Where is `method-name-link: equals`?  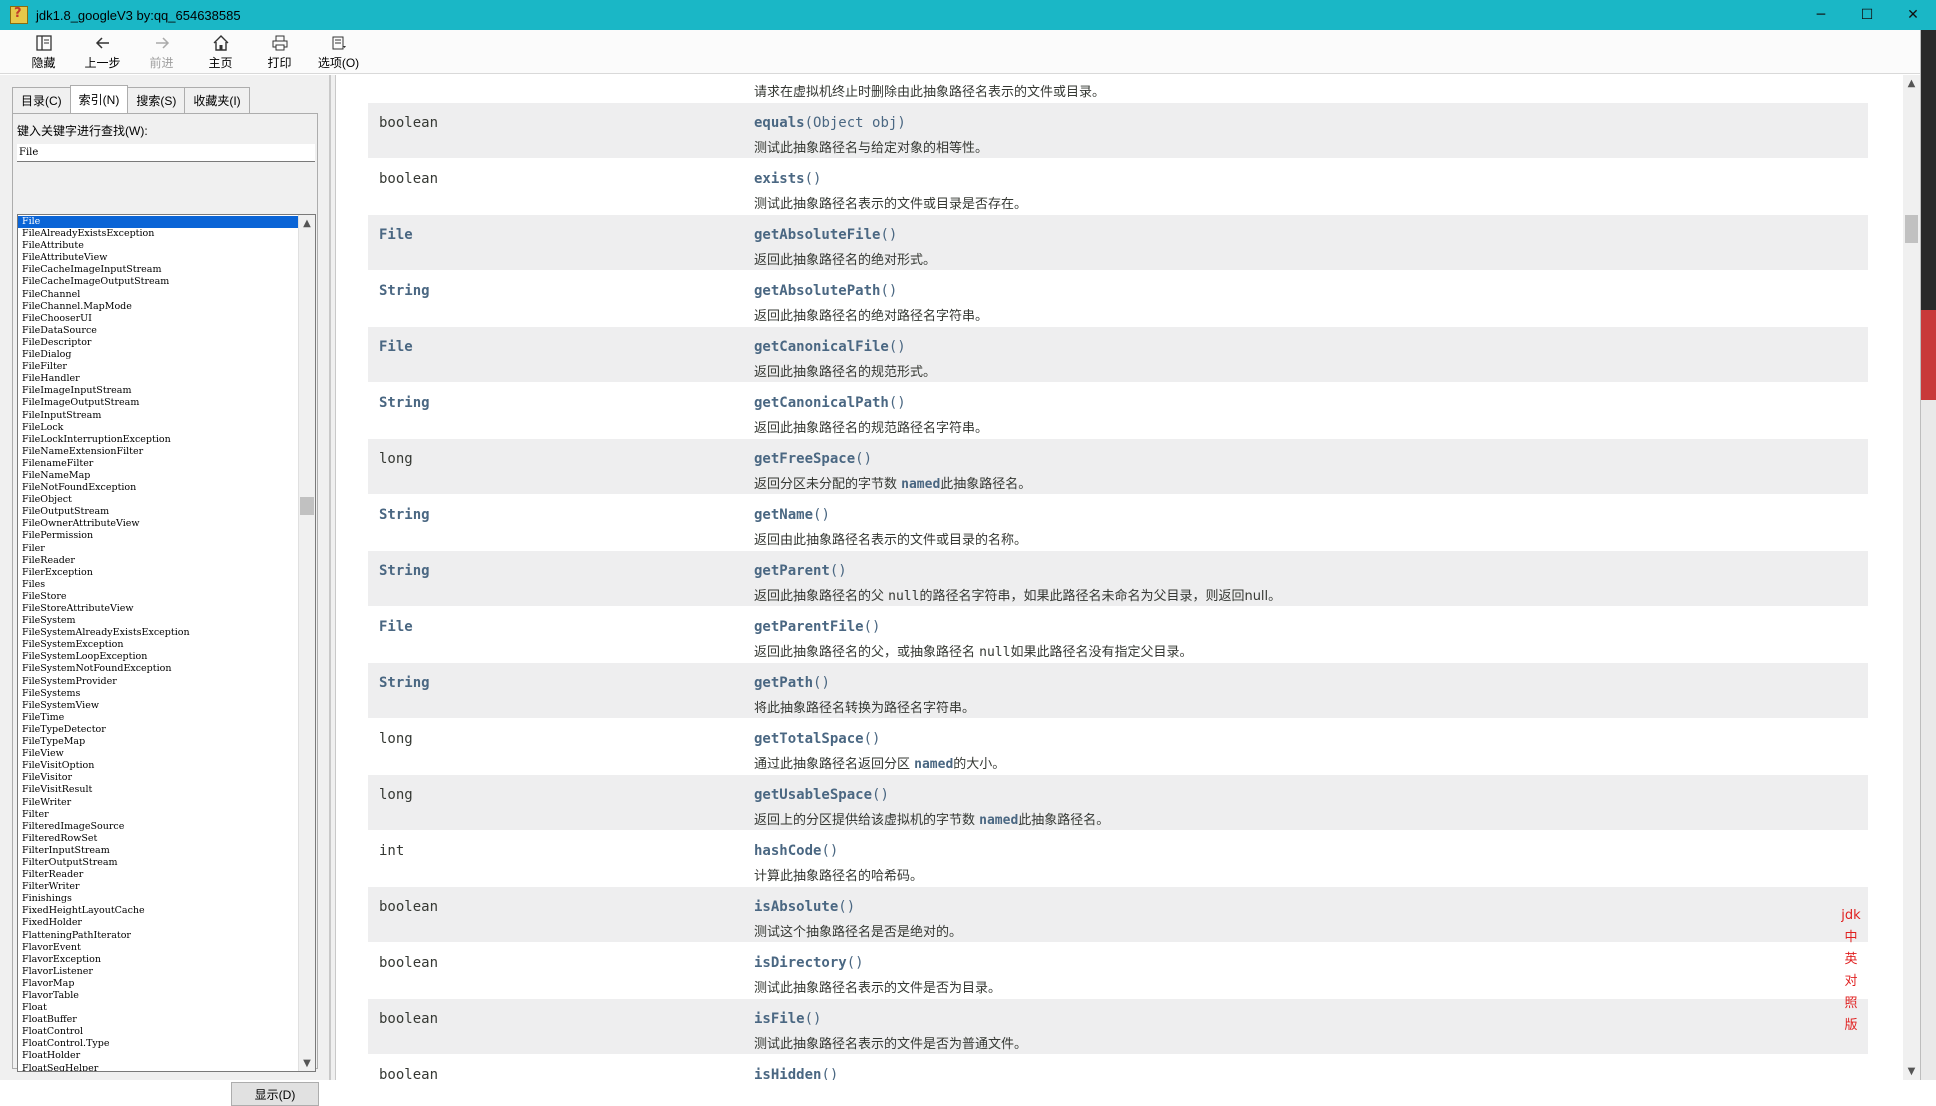
method-name-link: equals is located at coordinates (779, 123).